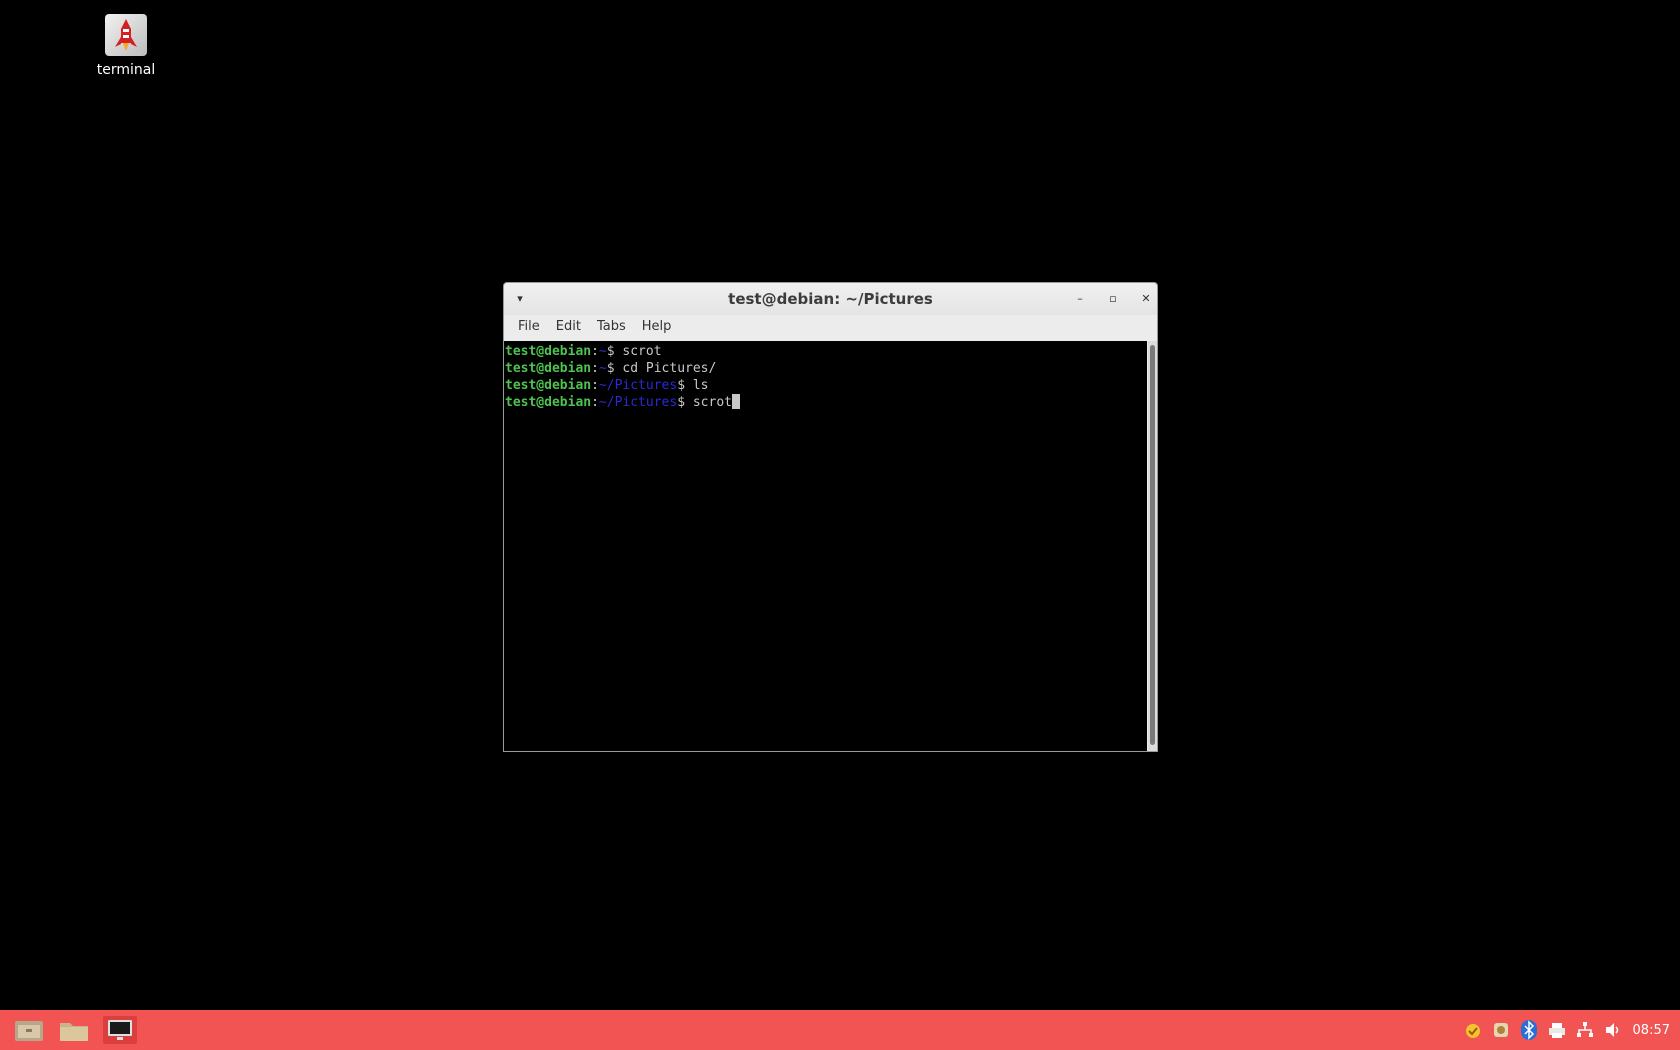 The height and width of the screenshot is (1050, 1680). Describe the element at coordinates (1113, 299) in the screenshot. I see `maximize-icon: ▫` at that location.